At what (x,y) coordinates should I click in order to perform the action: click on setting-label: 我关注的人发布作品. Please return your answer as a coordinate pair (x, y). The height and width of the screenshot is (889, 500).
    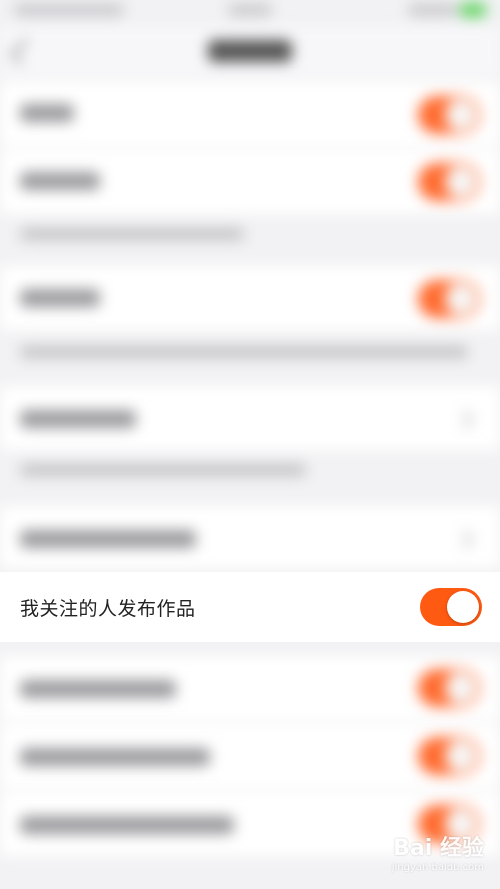
    Looking at the image, I should click on (108, 608).